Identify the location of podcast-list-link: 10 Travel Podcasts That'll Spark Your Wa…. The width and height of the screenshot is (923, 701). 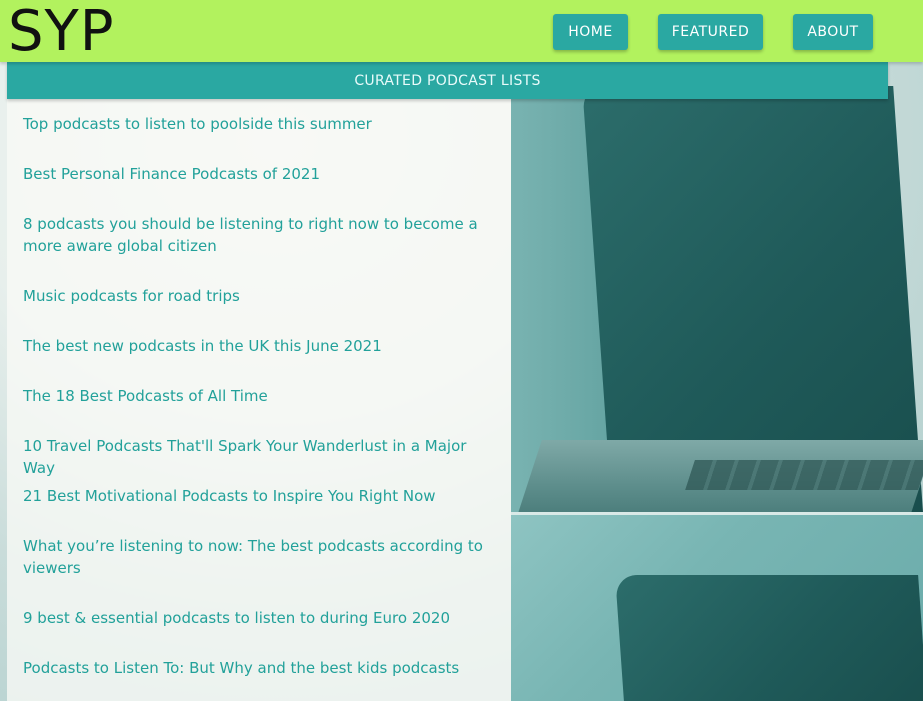
(259, 457).